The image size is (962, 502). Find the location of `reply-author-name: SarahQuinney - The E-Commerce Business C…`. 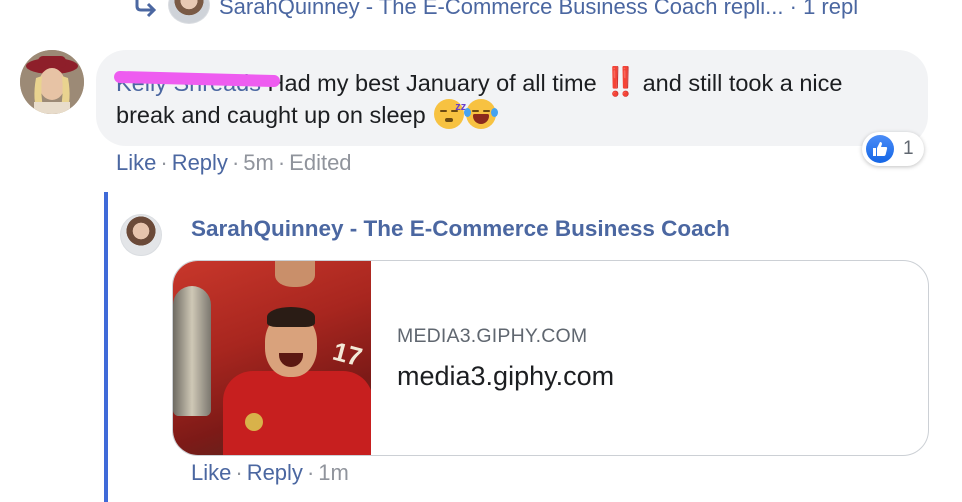

reply-author-name: SarahQuinney - The E-Commerce Business C… is located at coordinates (460, 229).